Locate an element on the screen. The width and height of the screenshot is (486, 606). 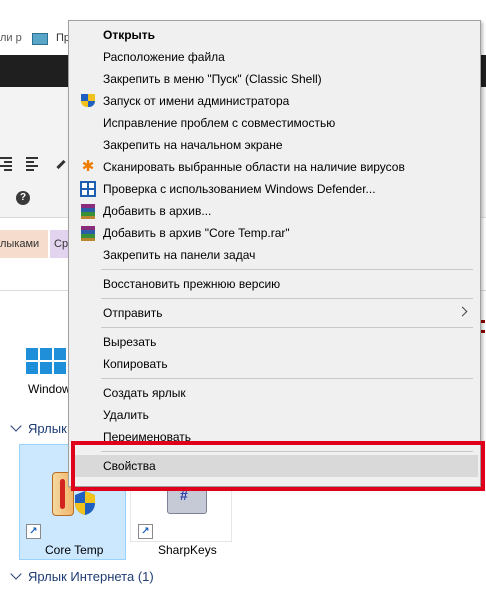
red-highlight-box is located at coordinates (278, 466).